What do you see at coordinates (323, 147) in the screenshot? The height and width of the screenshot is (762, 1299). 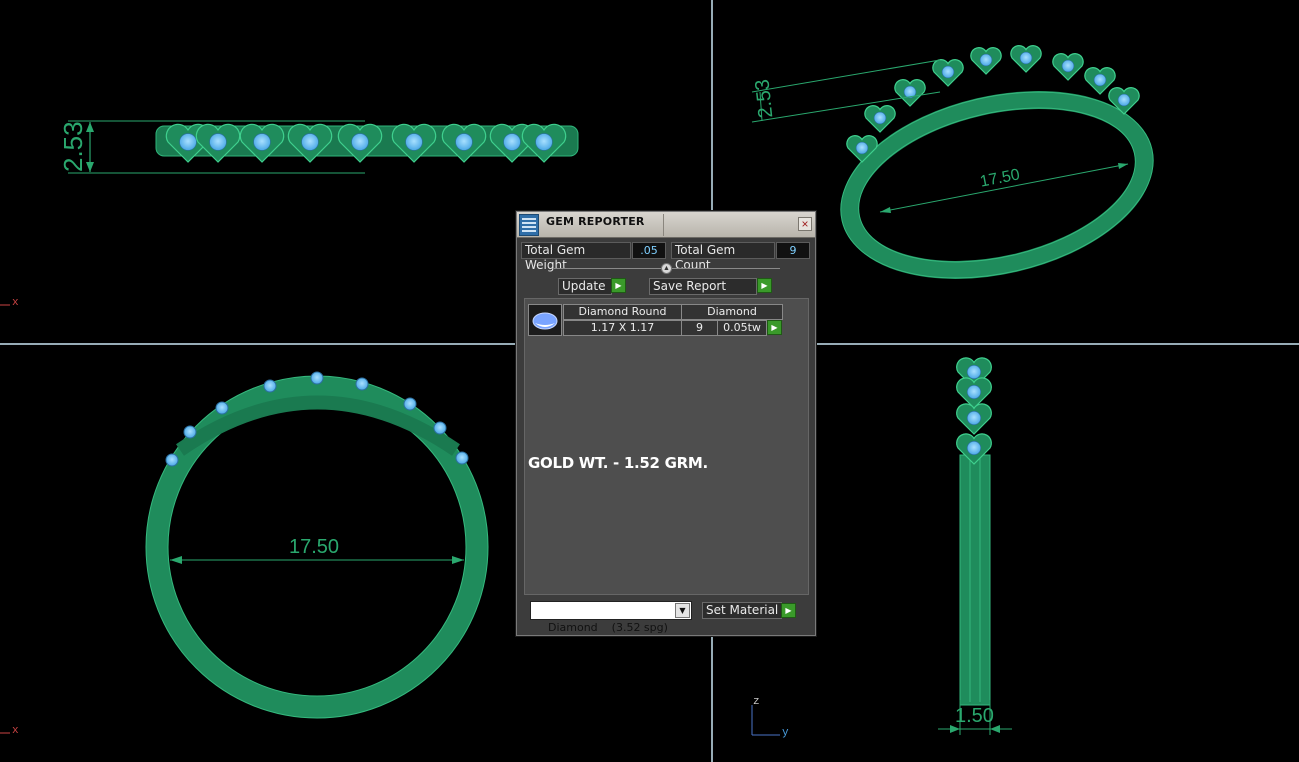 I see `ring-front-view` at bounding box center [323, 147].